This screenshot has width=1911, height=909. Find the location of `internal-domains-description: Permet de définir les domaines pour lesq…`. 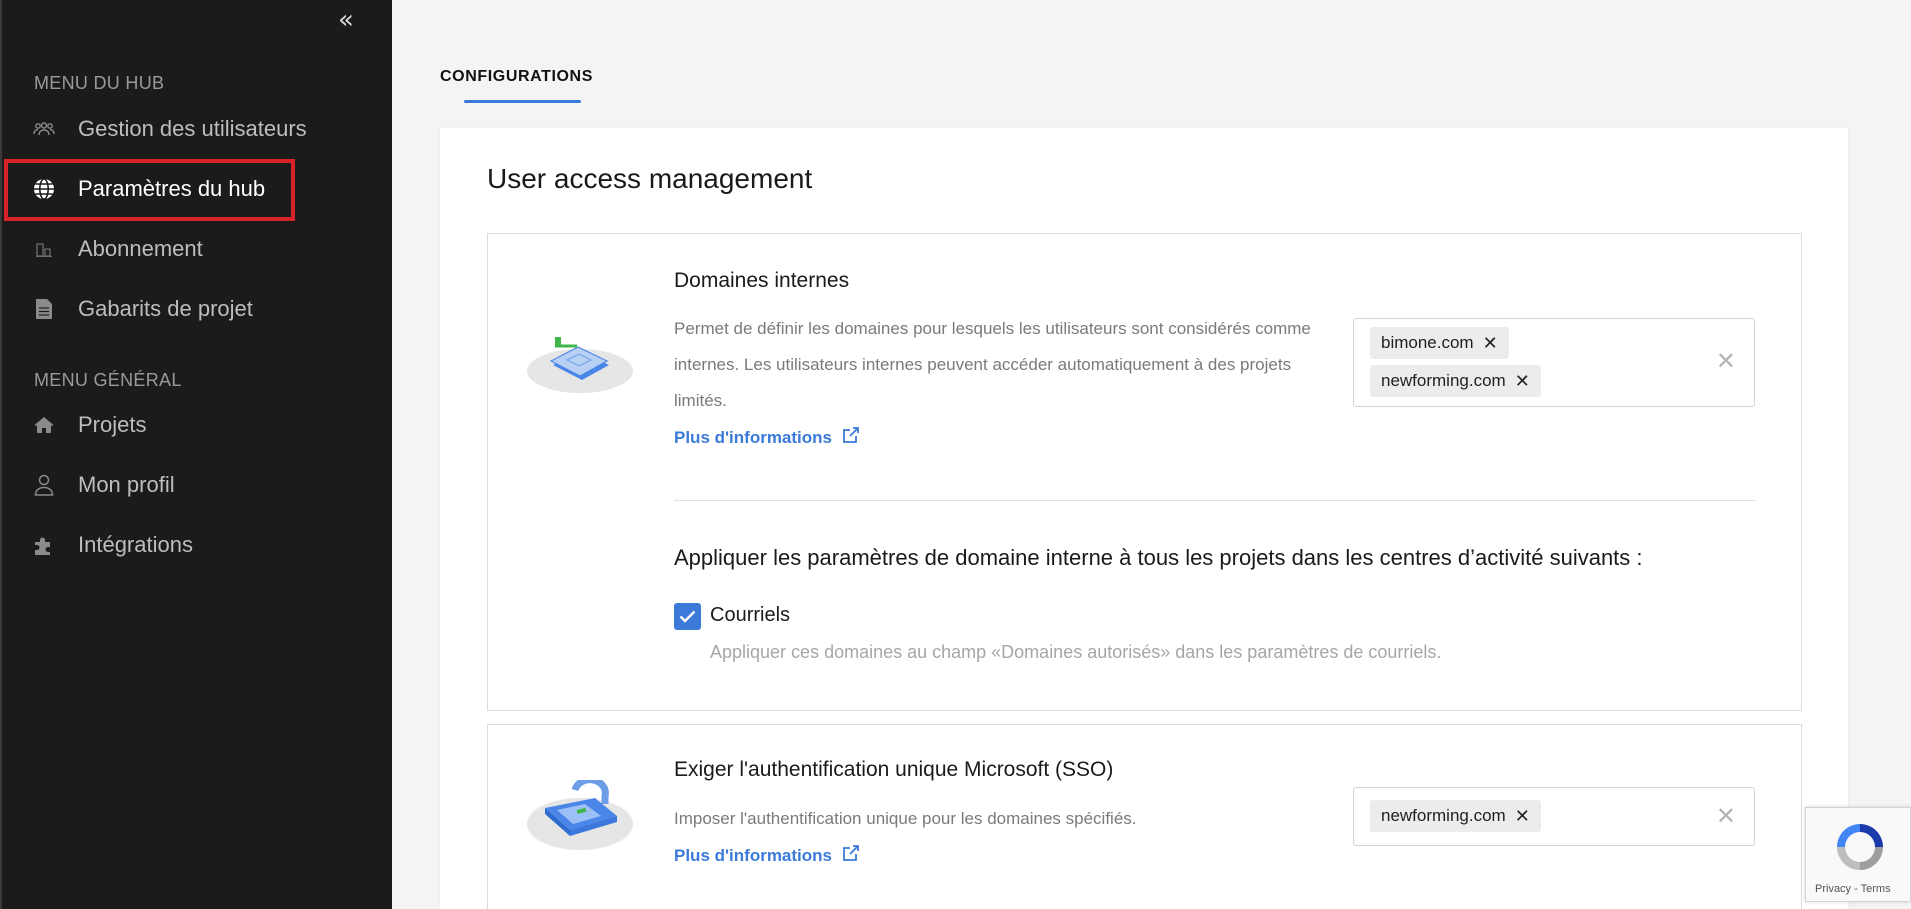

internal-domains-description: Permet de définir les domaines pour lesq… is located at coordinates (992, 364).